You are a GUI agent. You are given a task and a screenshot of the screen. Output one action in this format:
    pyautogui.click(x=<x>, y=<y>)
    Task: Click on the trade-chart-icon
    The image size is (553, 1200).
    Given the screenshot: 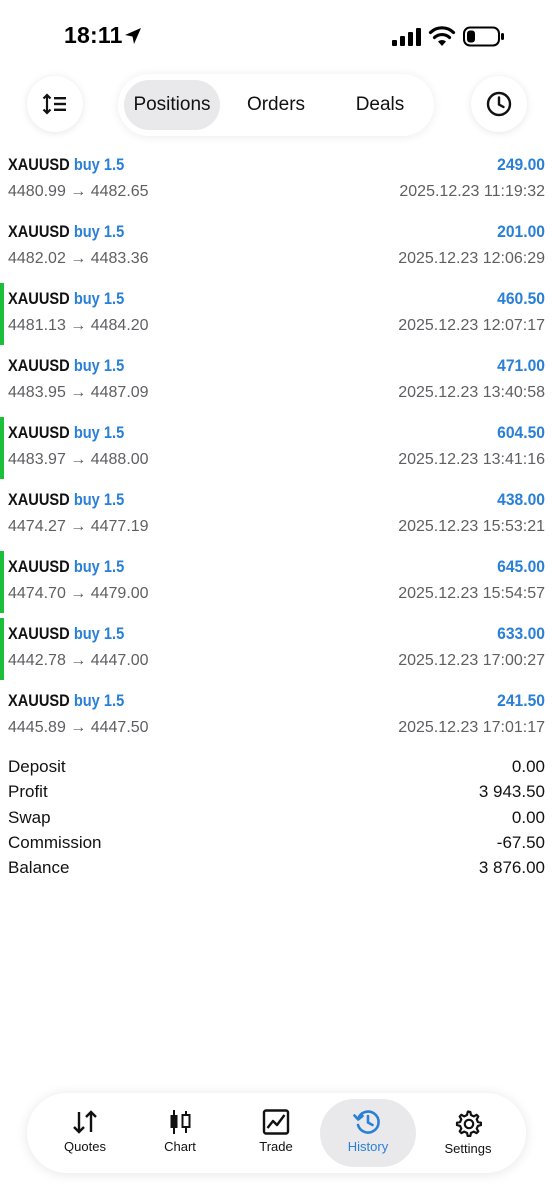 What is the action you would take?
    pyautogui.click(x=276, y=1122)
    